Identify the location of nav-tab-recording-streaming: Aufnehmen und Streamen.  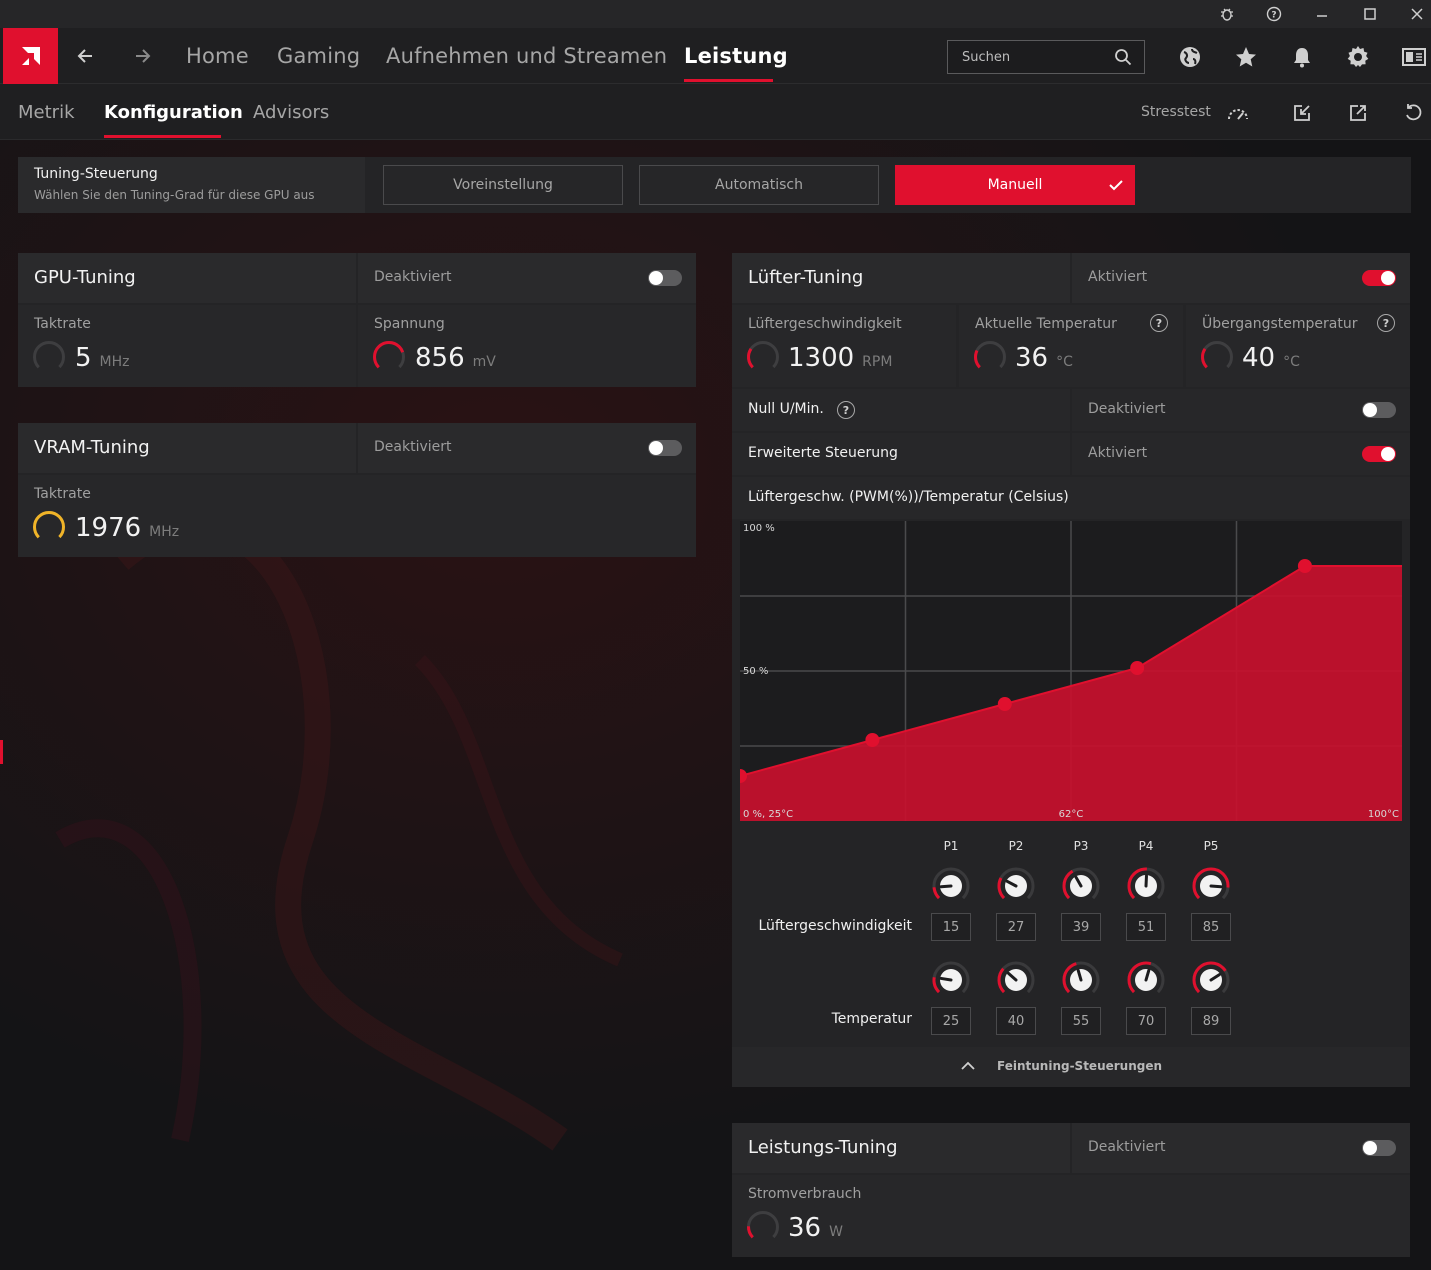
(526, 56).